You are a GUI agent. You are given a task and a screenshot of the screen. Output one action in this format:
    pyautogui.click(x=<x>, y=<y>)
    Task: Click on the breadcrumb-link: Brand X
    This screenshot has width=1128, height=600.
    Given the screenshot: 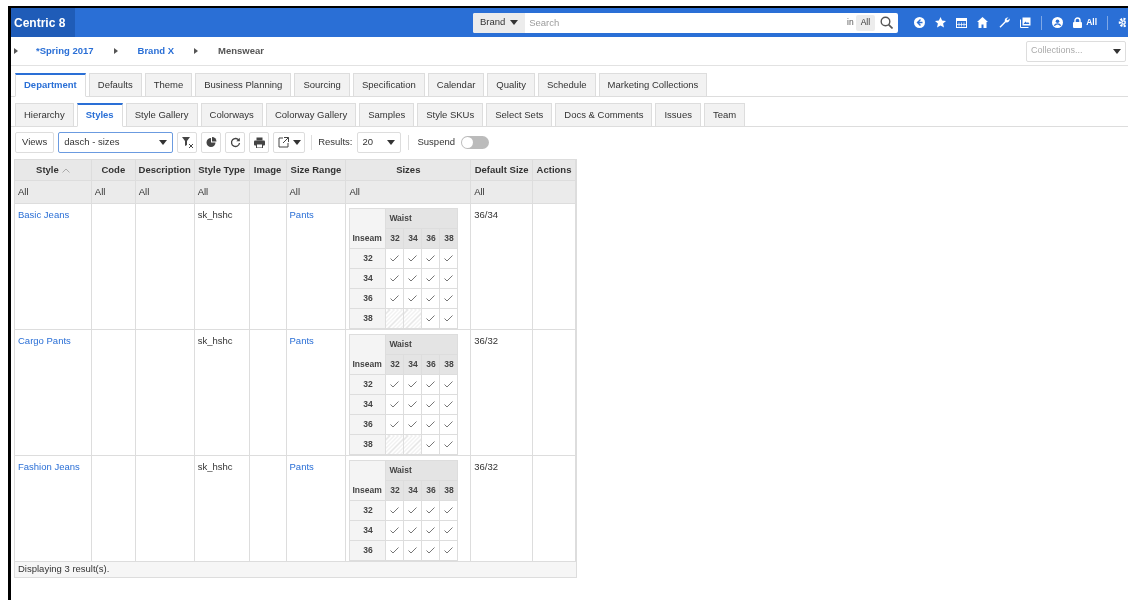 What is the action you would take?
    pyautogui.click(x=155, y=51)
    